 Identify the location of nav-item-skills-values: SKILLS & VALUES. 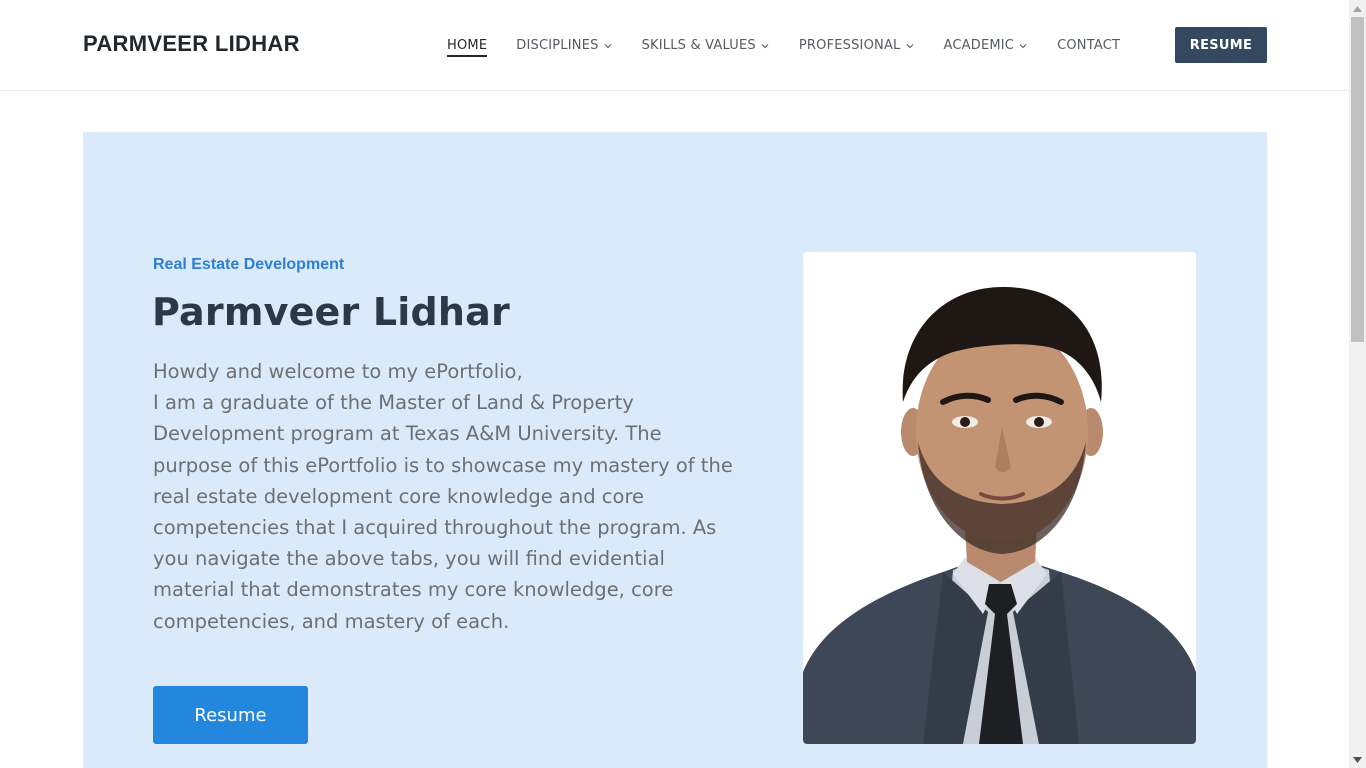
(706, 45).